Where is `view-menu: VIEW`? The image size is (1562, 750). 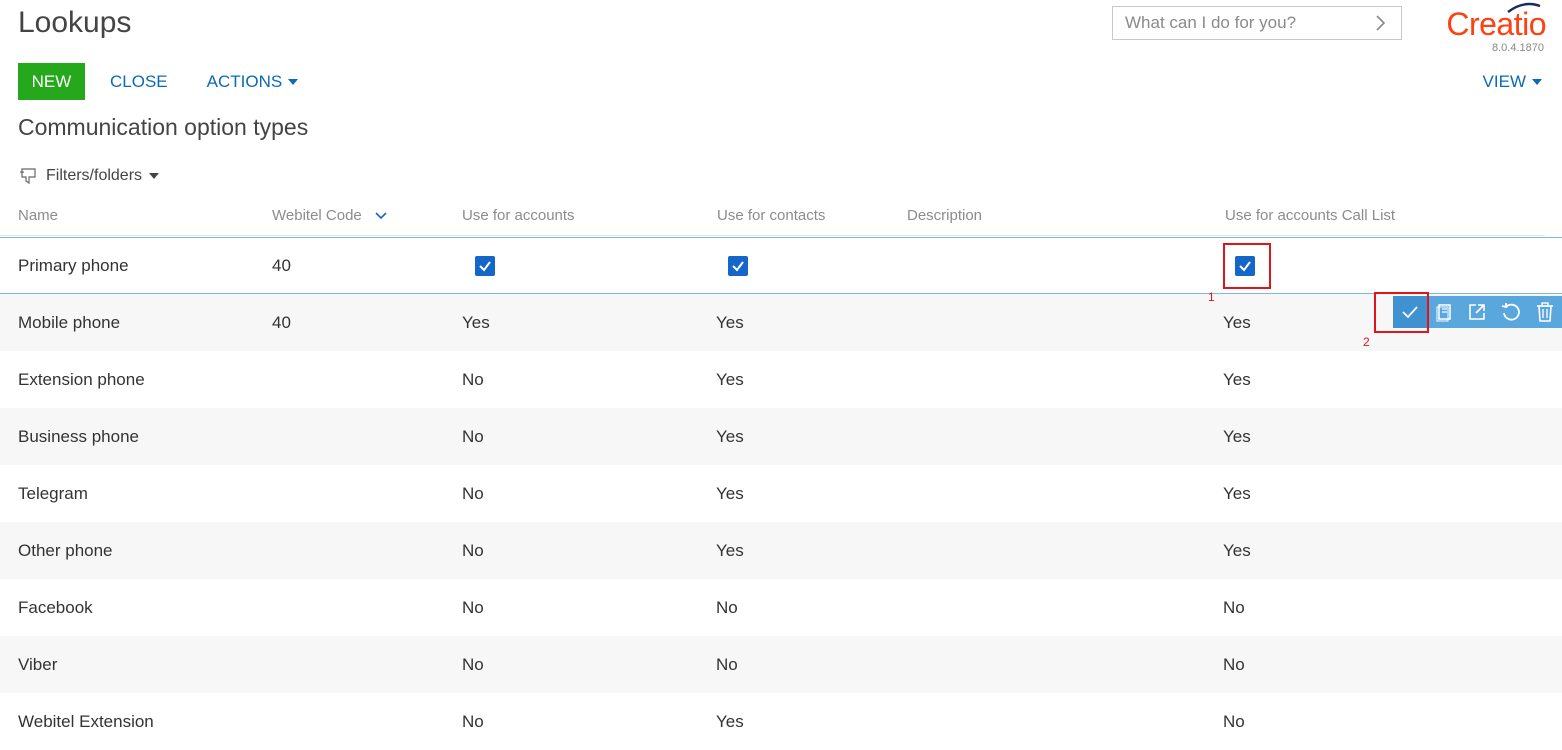 view-menu: VIEW is located at coordinates (1512, 82).